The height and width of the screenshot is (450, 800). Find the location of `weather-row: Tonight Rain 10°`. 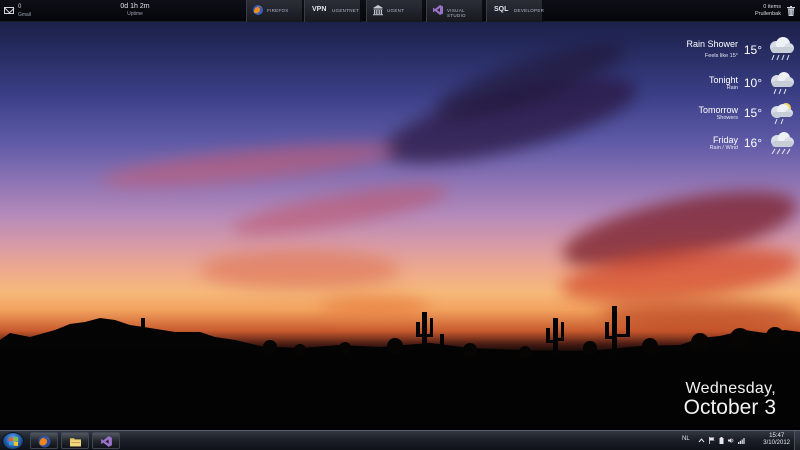

weather-row: Tonight Rain 10° is located at coordinates (710, 83).